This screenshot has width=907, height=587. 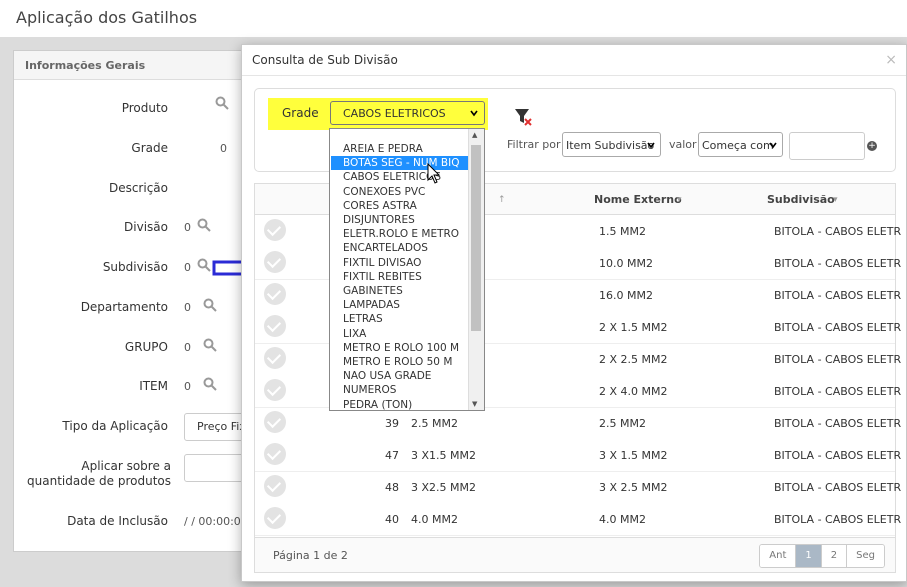 What do you see at coordinates (502, 200) in the screenshot?
I see `sort-up-icon: ↑` at bounding box center [502, 200].